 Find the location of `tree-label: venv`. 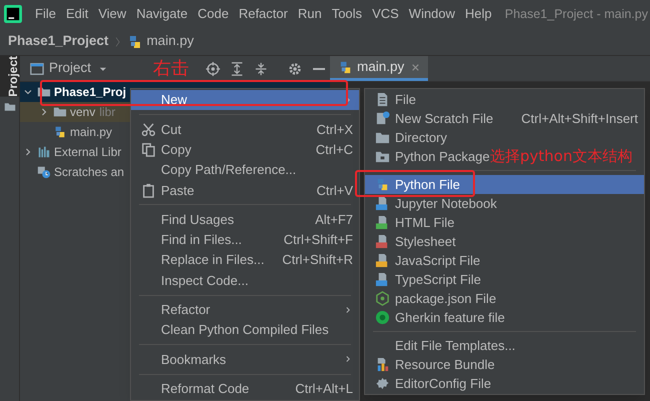

tree-label: venv is located at coordinates (83, 112).